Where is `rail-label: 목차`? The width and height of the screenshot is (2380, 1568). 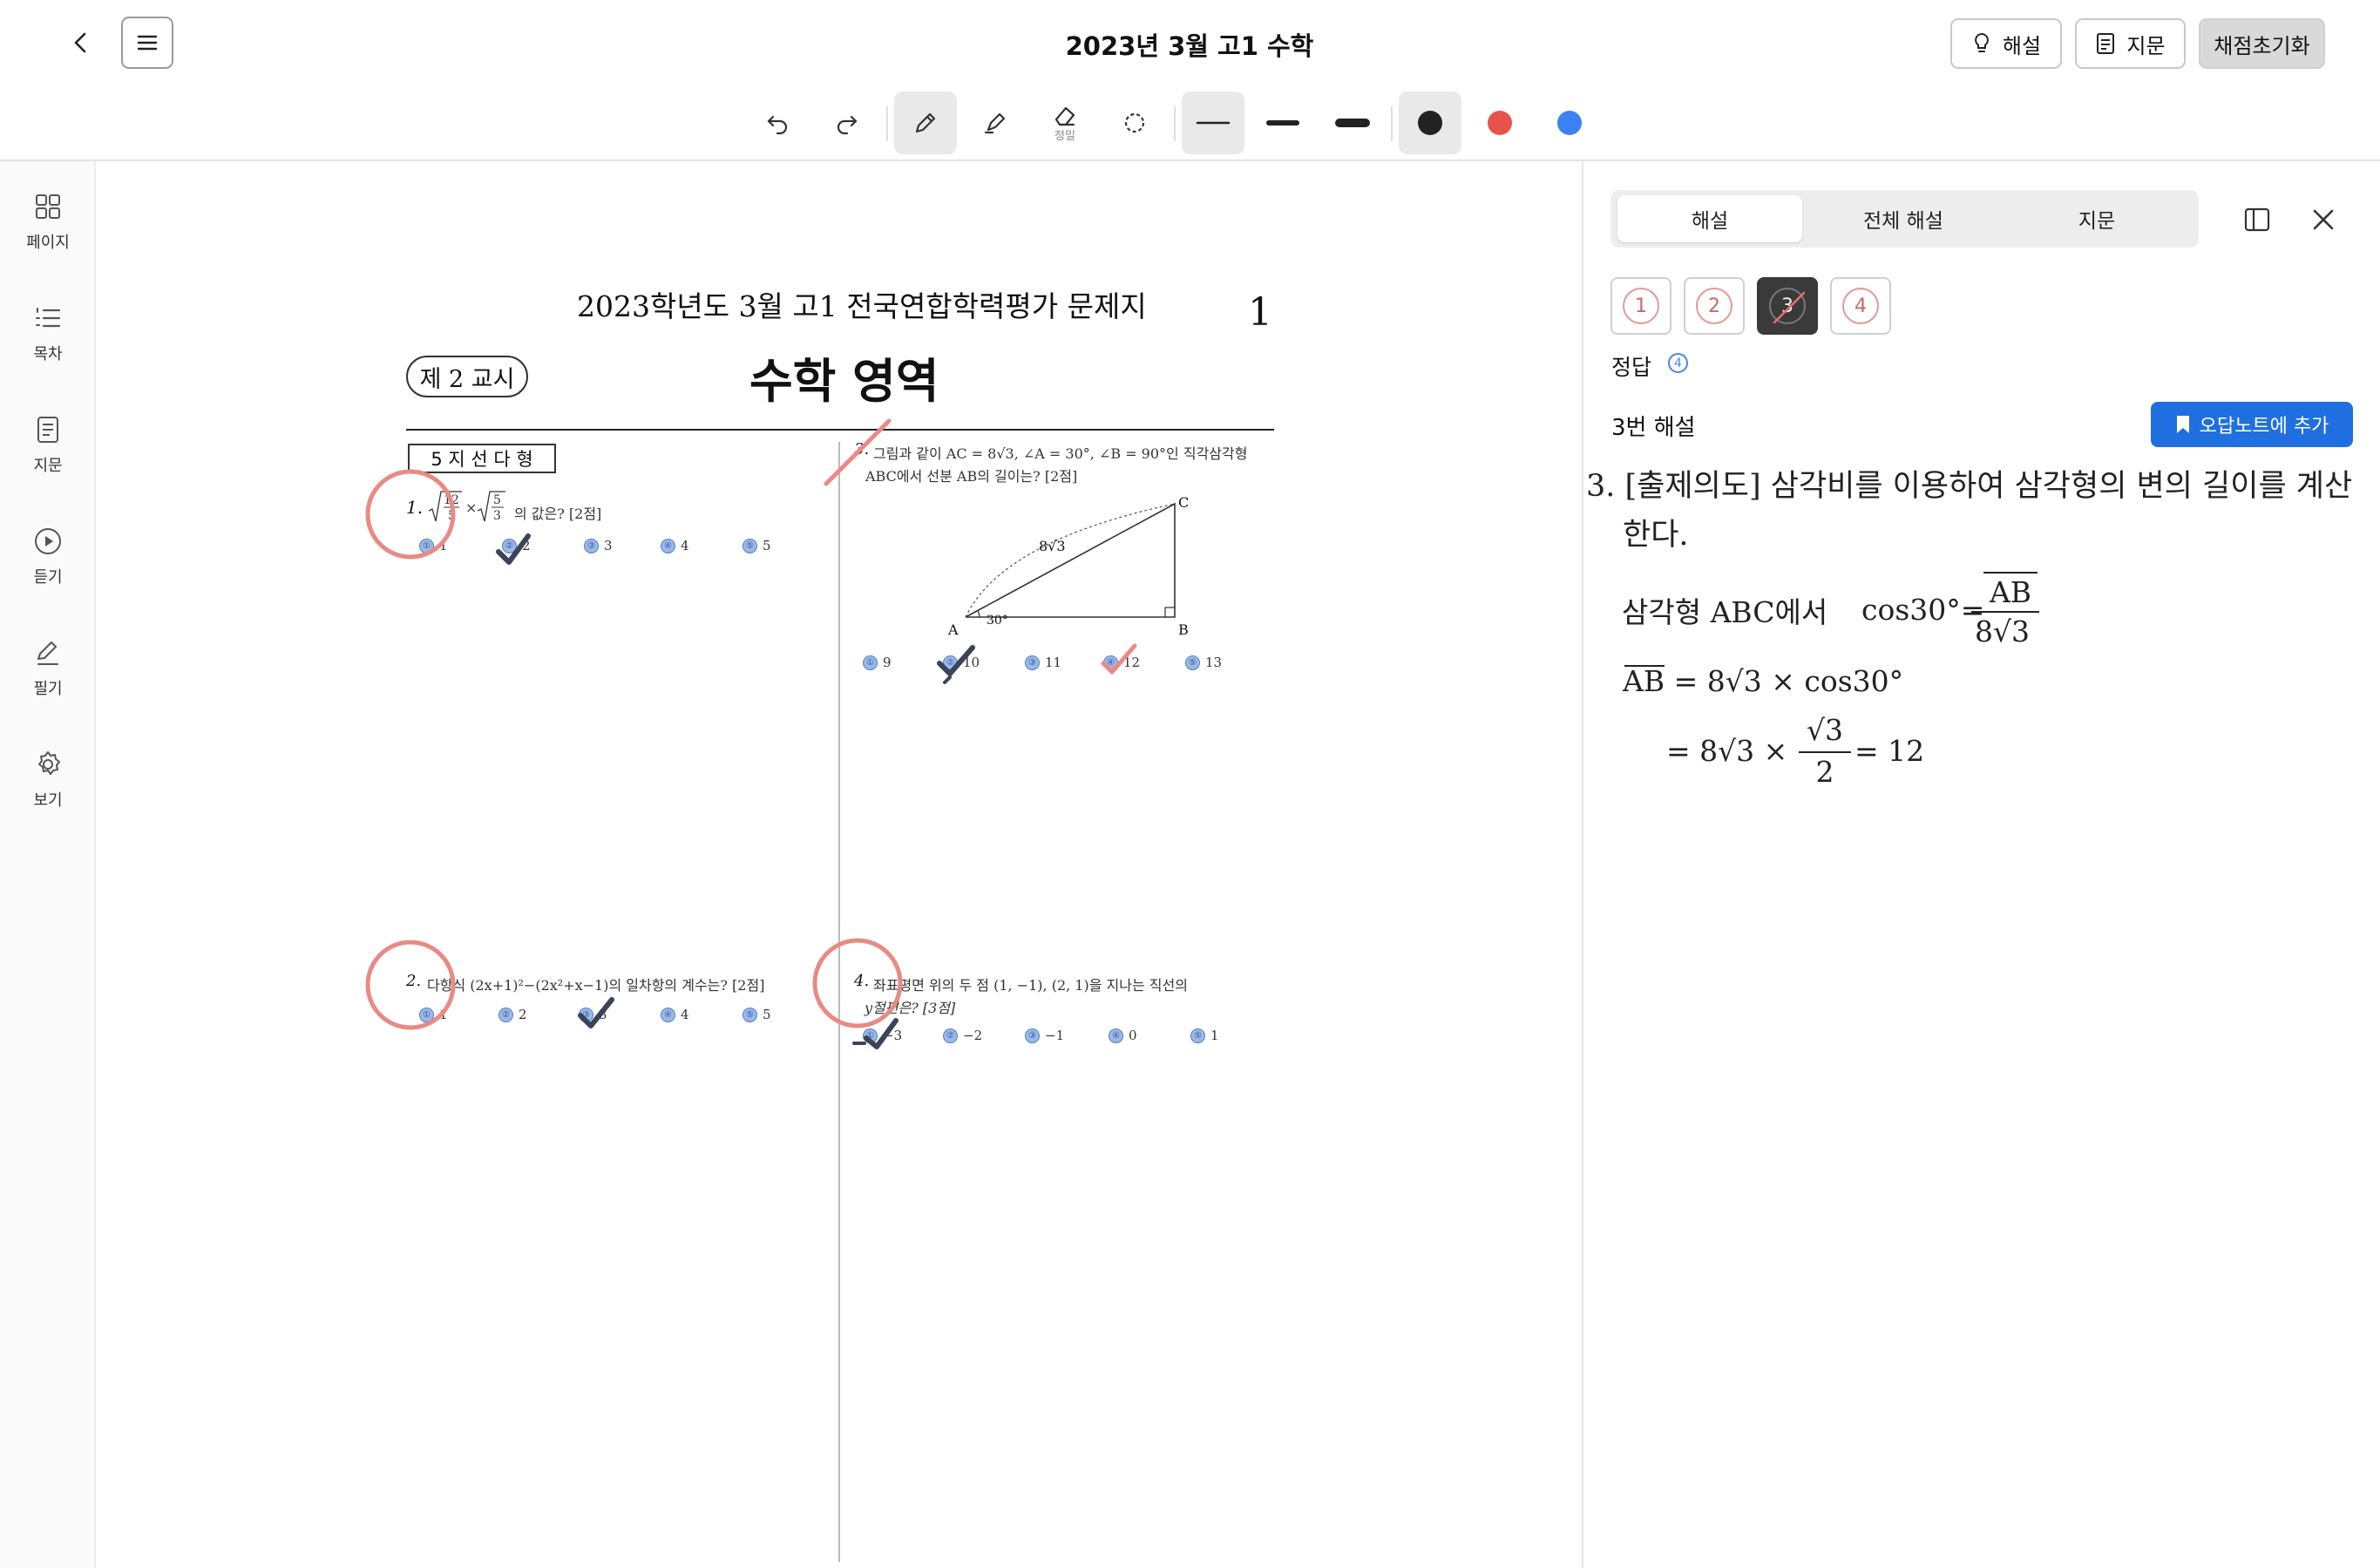 rail-label: 목차 is located at coordinates (48, 354).